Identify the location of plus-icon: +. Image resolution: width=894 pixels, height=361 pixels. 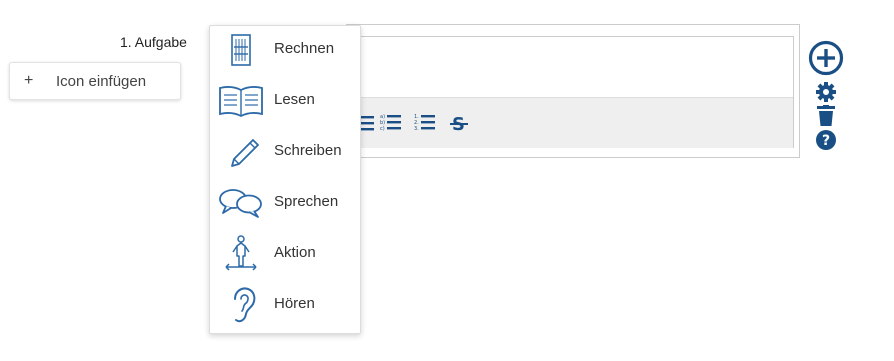
(29, 80).